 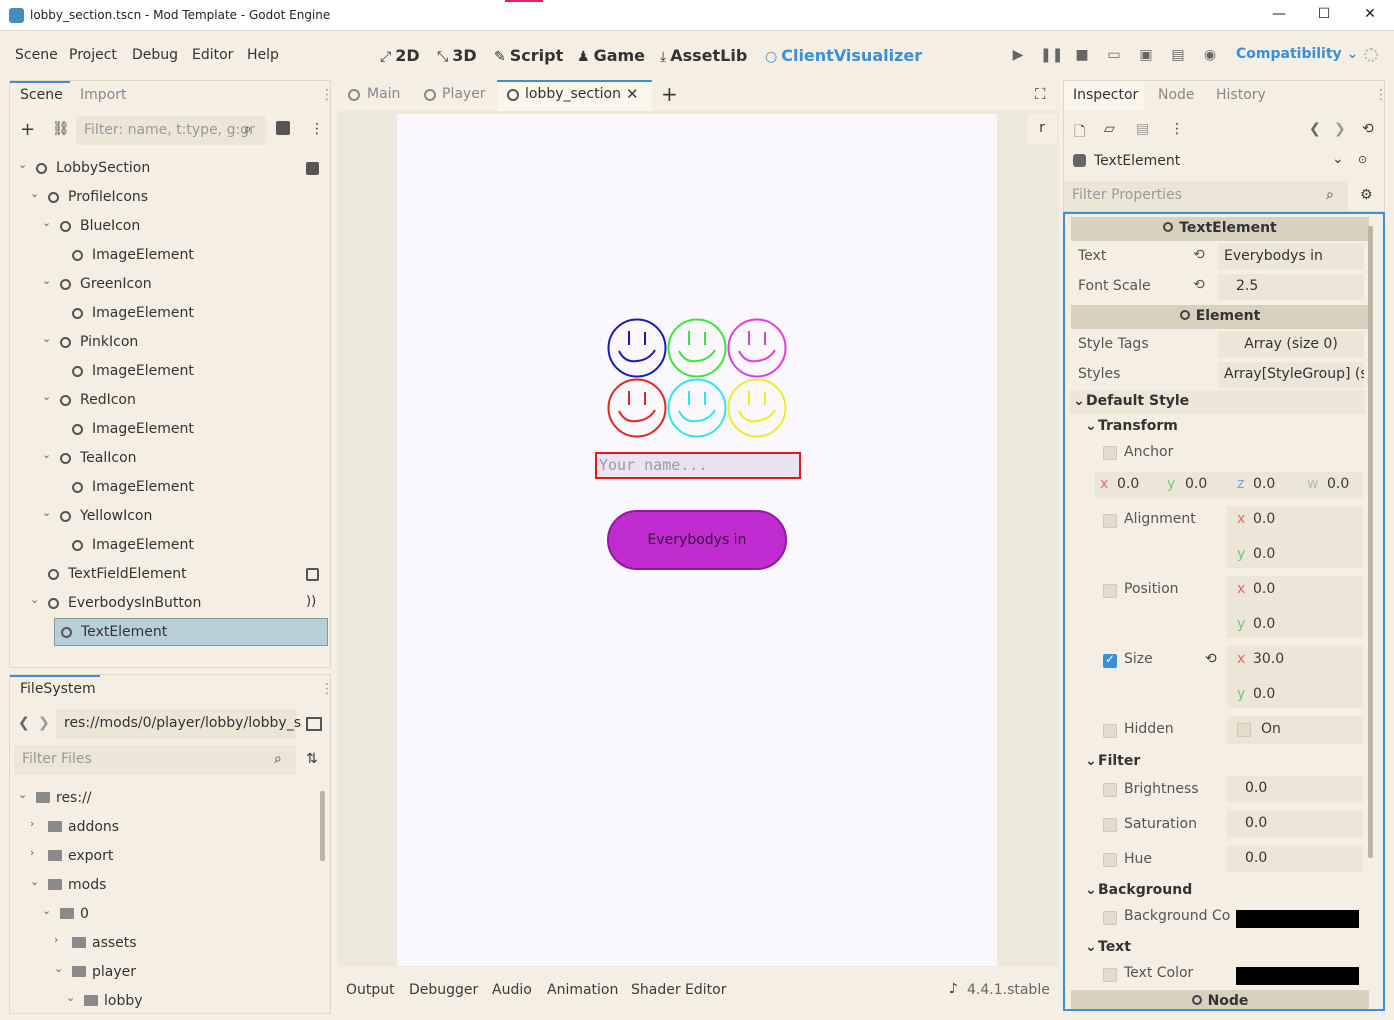 What do you see at coordinates (1220, 999) in the screenshot?
I see `section-header-node: Node` at bounding box center [1220, 999].